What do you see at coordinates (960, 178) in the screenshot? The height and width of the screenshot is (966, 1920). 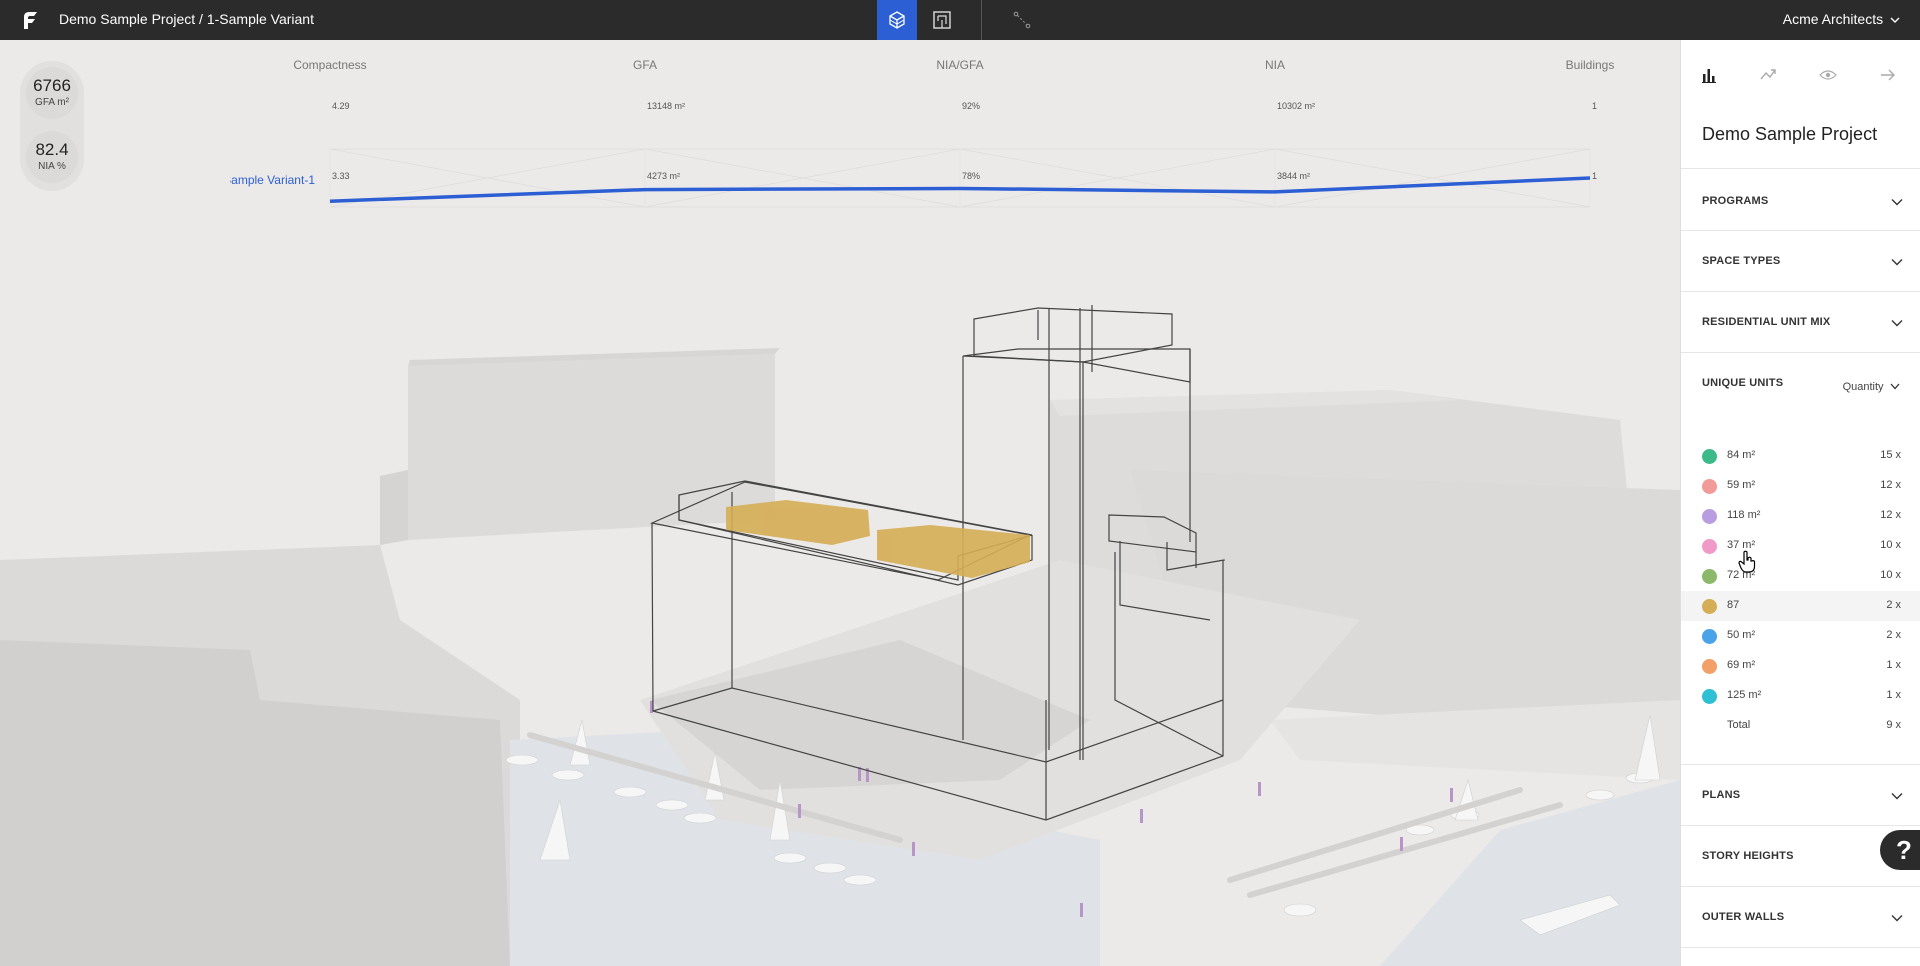 I see `pc-plot` at bounding box center [960, 178].